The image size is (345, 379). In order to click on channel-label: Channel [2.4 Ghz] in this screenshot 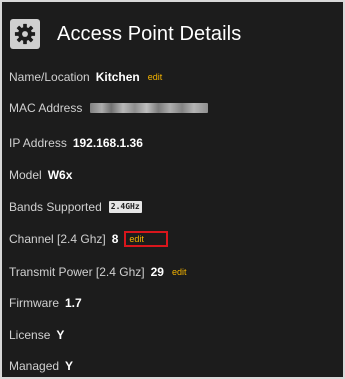, I will do `click(57, 239)`.